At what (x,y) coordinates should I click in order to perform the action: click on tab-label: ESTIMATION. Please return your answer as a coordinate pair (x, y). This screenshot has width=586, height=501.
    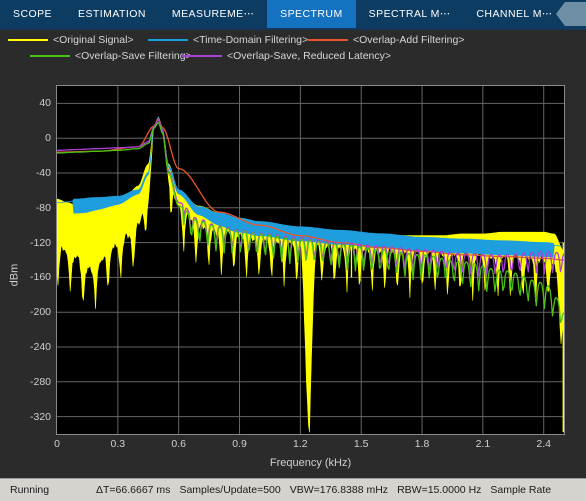
    Looking at the image, I should click on (112, 14).